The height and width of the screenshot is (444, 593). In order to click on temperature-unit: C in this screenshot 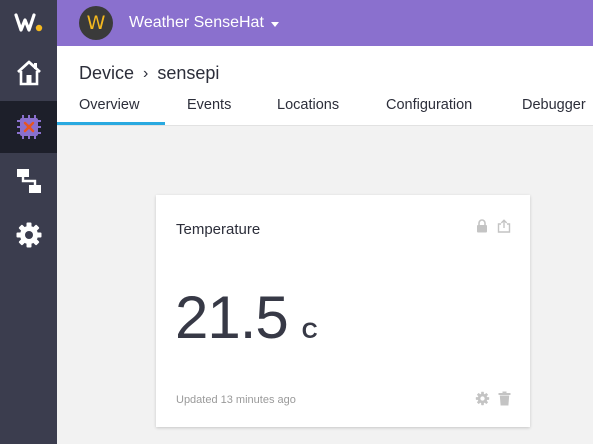, I will do `click(309, 330)`.